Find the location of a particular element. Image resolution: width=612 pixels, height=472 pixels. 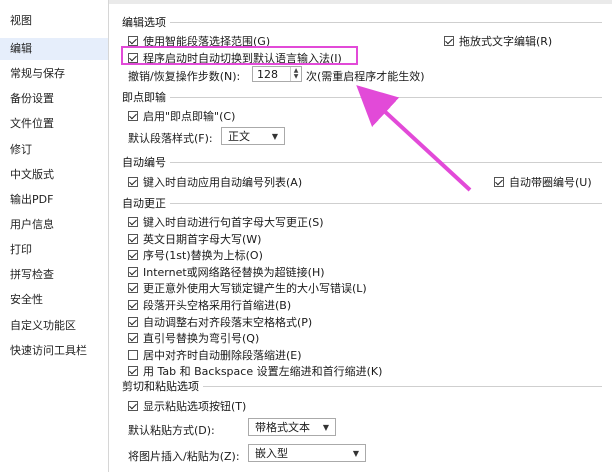

annotation-arrow-icon is located at coordinates (414, 138).